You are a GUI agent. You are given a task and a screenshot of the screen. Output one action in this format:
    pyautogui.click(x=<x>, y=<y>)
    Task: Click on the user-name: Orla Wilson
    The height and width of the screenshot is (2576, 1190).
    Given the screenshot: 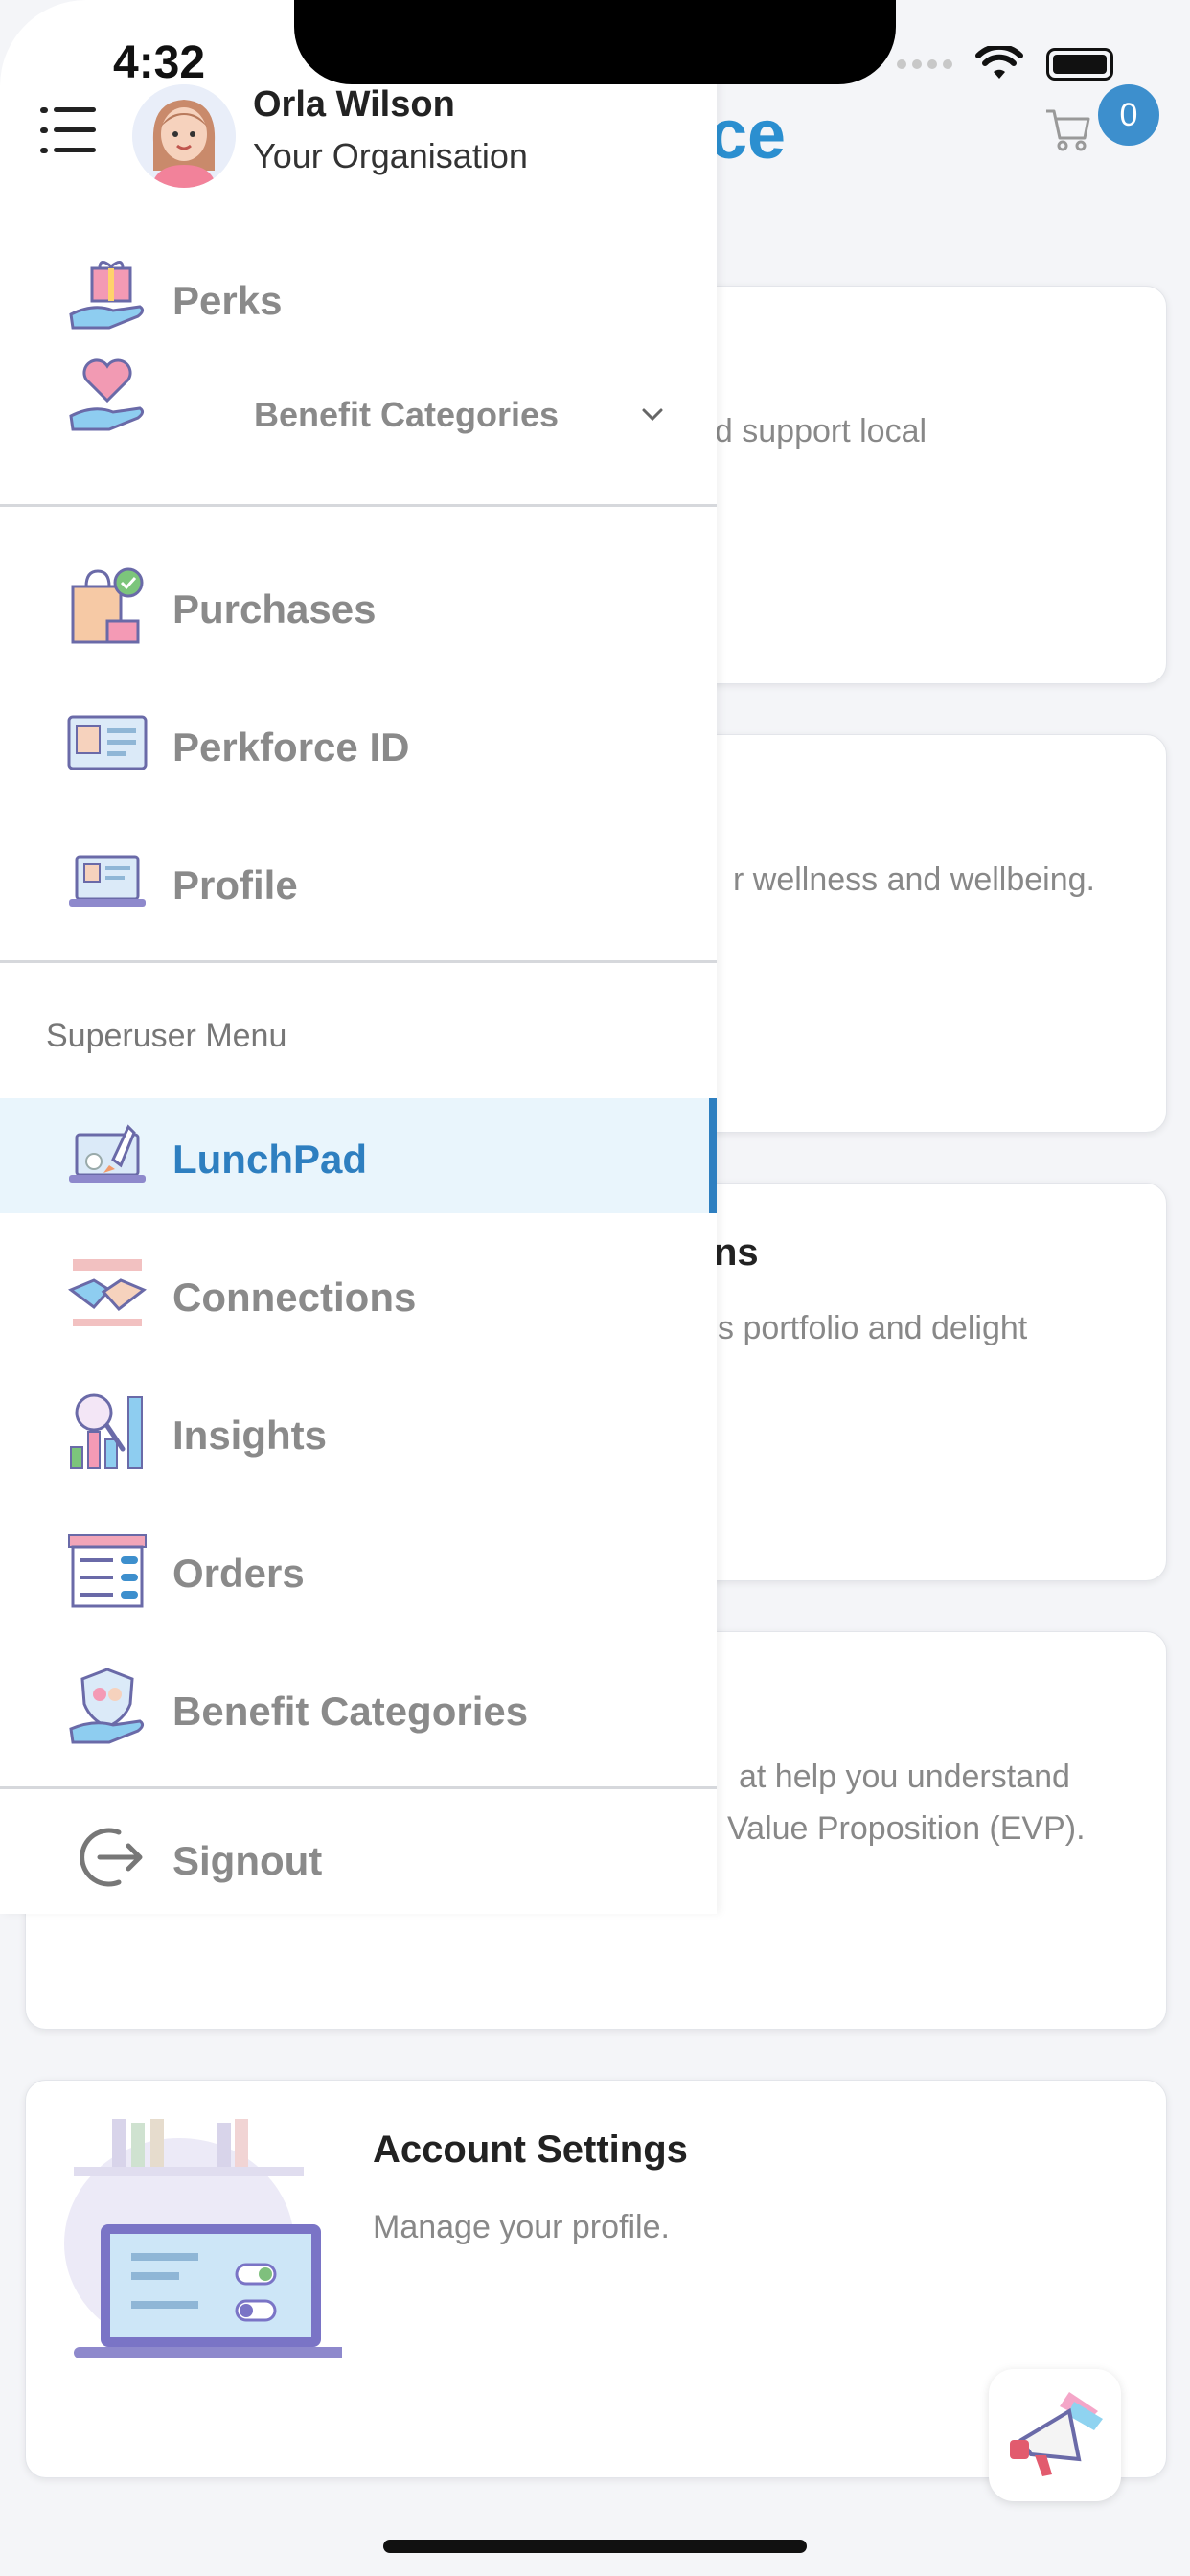 What is the action you would take?
    pyautogui.click(x=354, y=104)
    